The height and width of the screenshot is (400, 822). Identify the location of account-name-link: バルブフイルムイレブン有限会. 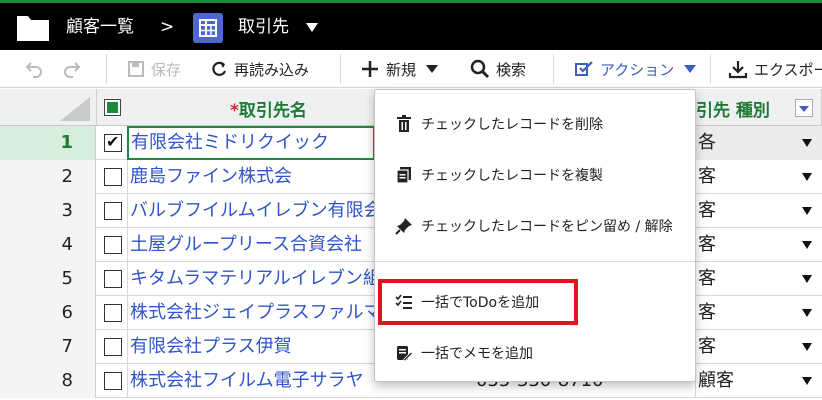
(251, 211).